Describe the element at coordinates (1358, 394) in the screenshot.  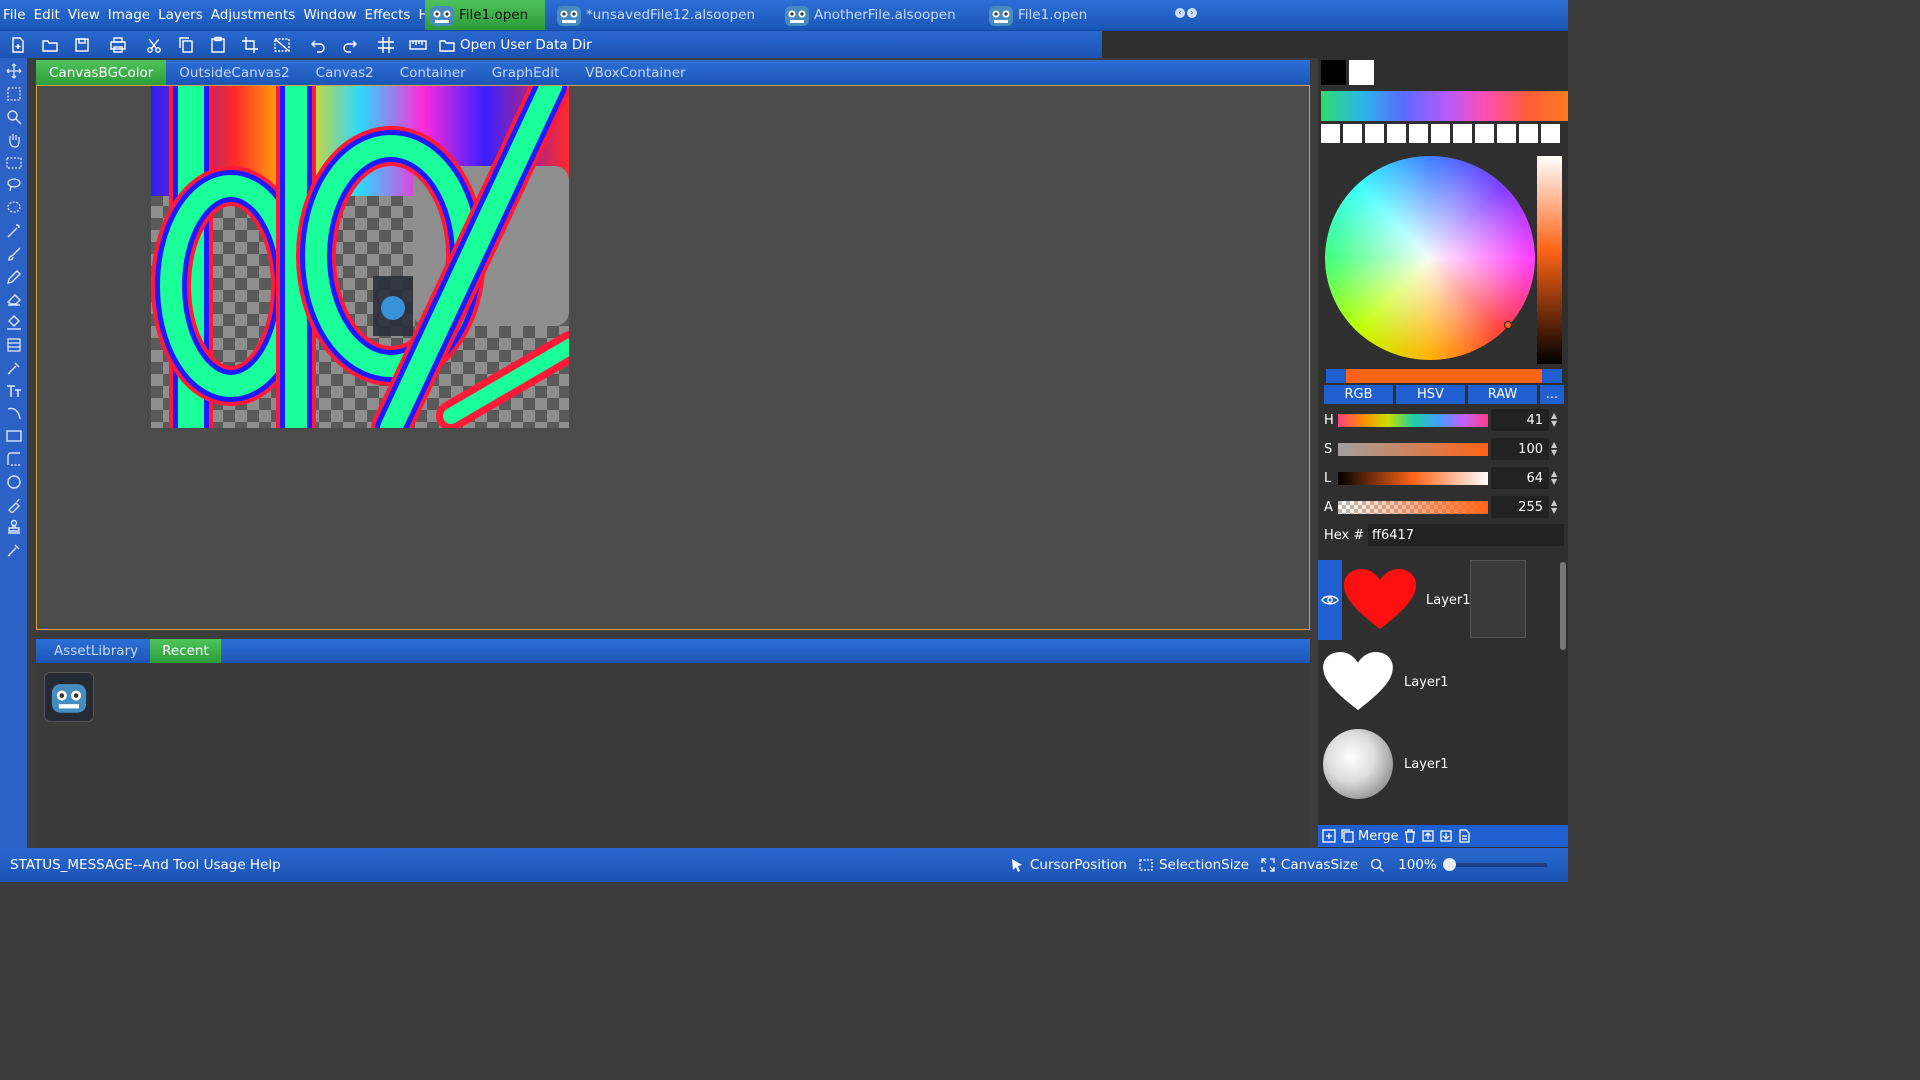
I see `mode-rgb-button: RGB` at that location.